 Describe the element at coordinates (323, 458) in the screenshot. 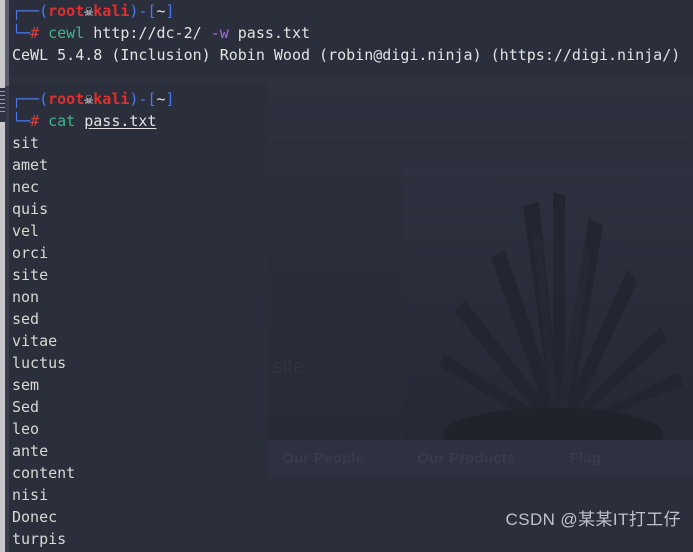

I see `nav-item-our-people: Our People` at that location.